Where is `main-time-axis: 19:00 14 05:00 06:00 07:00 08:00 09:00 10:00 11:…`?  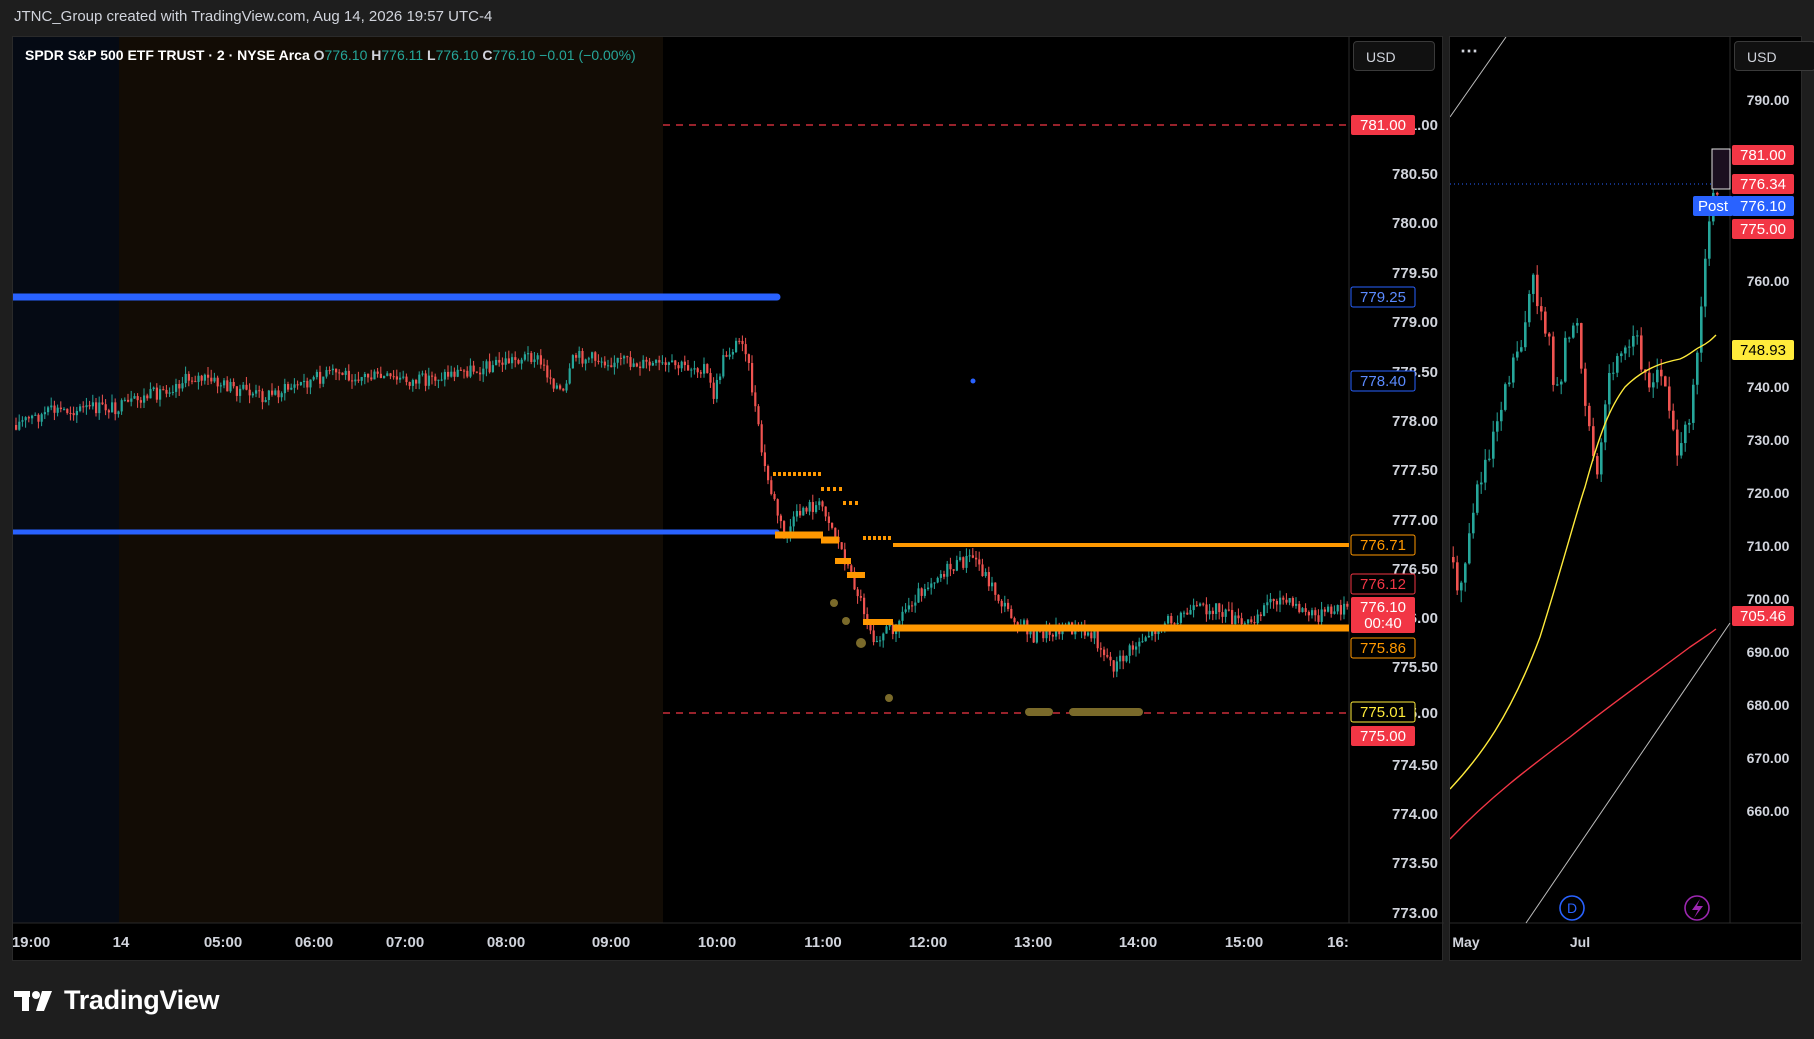 main-time-axis: 19:00 14 05:00 06:00 07:00 08:00 09:00 10:00 11:… is located at coordinates (681, 942).